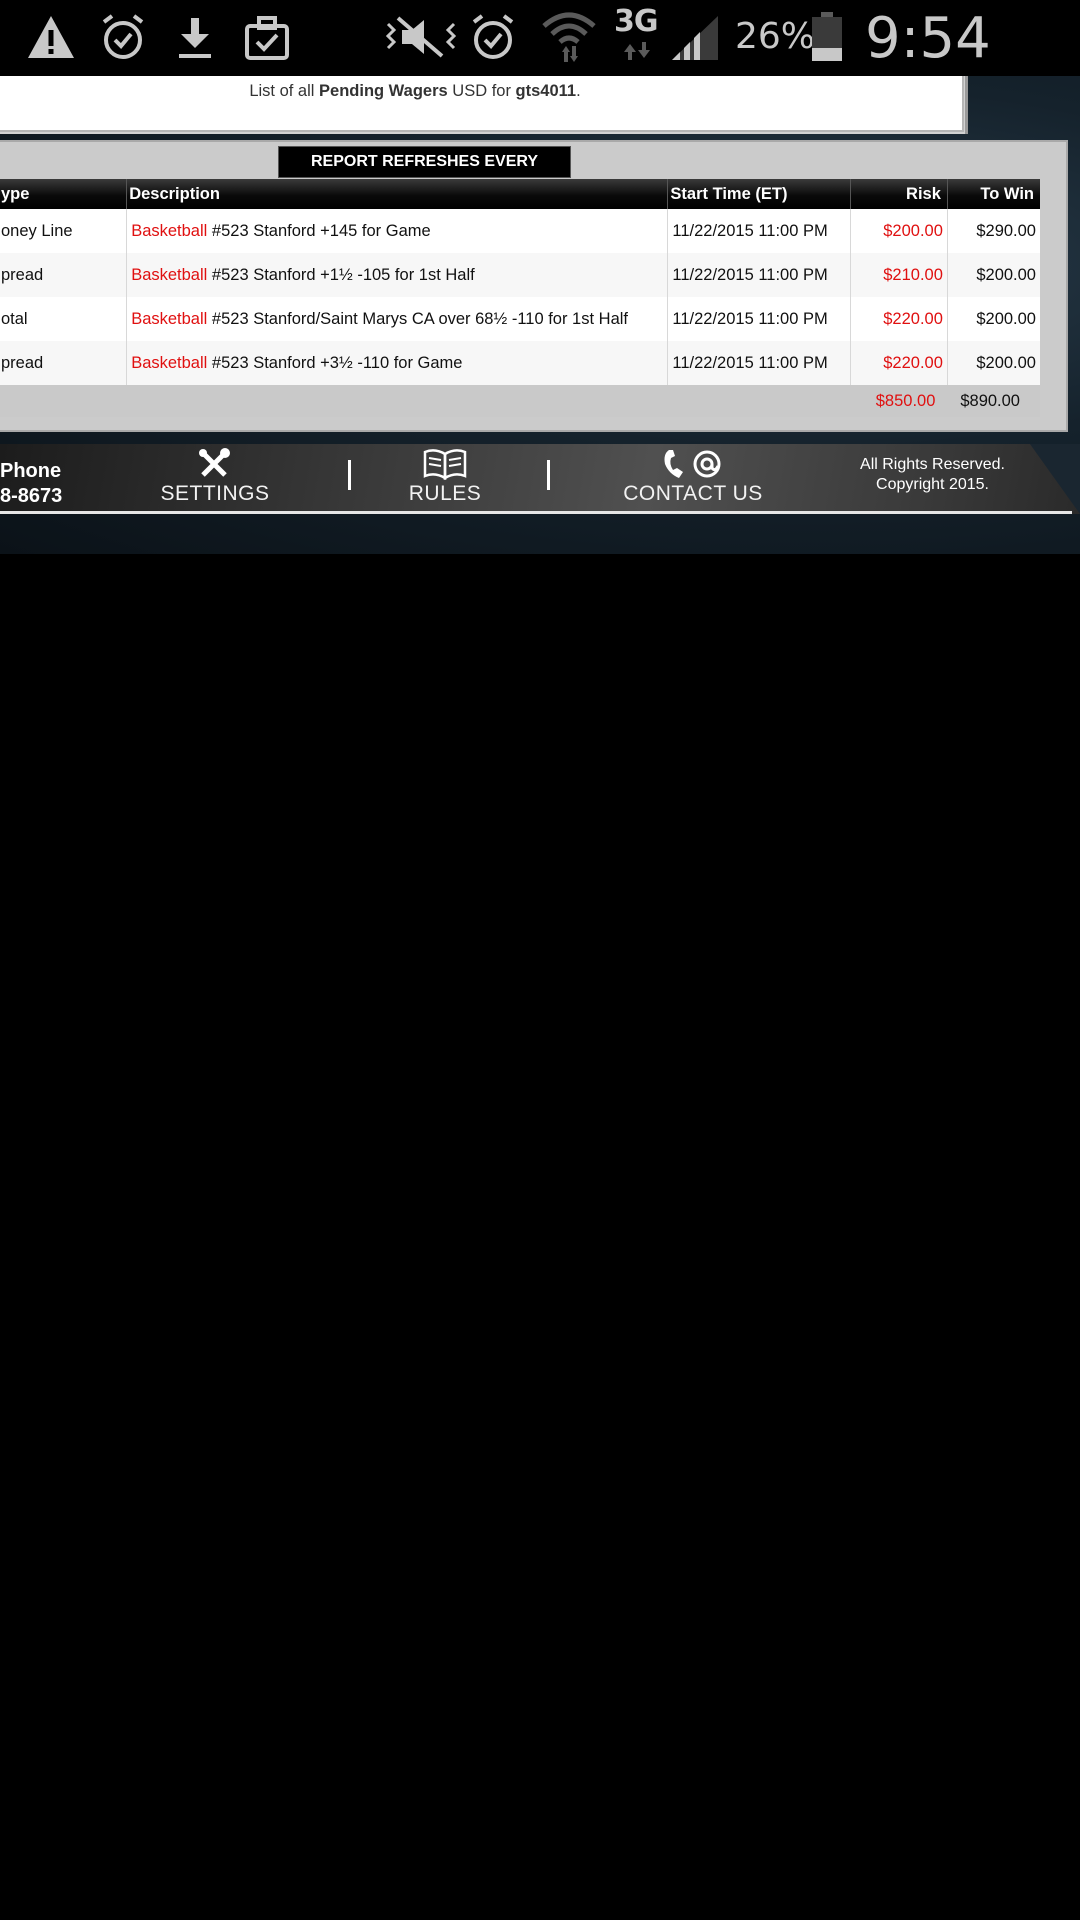 Image resolution: width=1080 pixels, height=1920 pixels. What do you see at coordinates (540, 68) in the screenshot?
I see `status-bar: 3G 26% 9:54 PM` at bounding box center [540, 68].